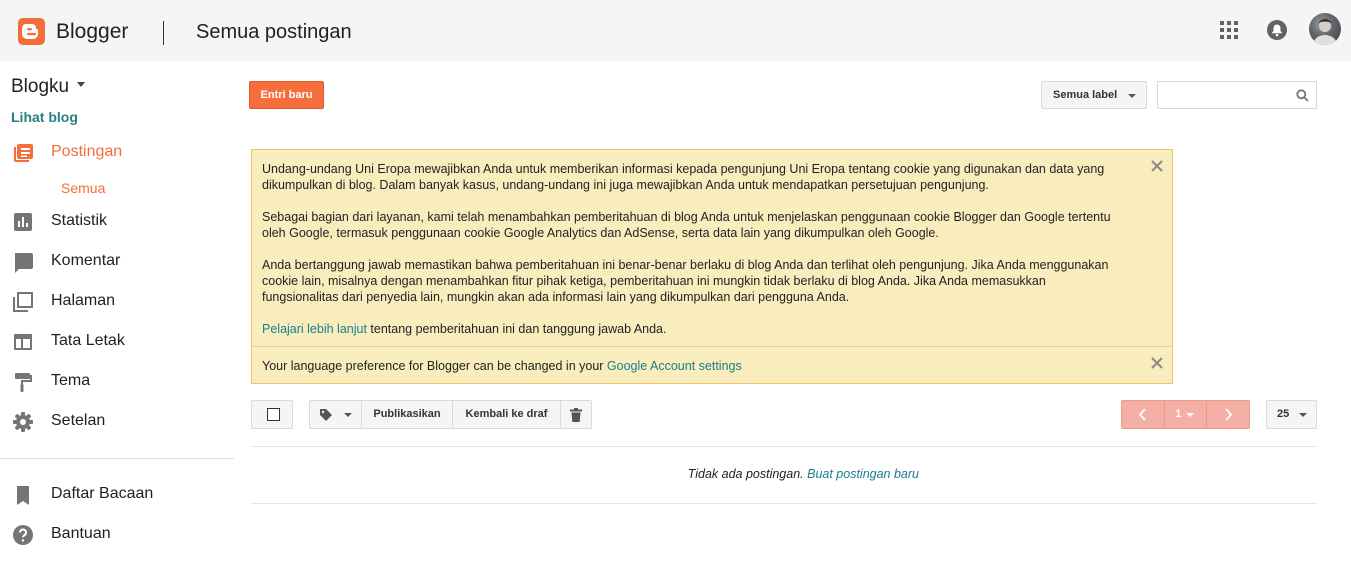  I want to click on blogger-logo-icon, so click(31, 31).